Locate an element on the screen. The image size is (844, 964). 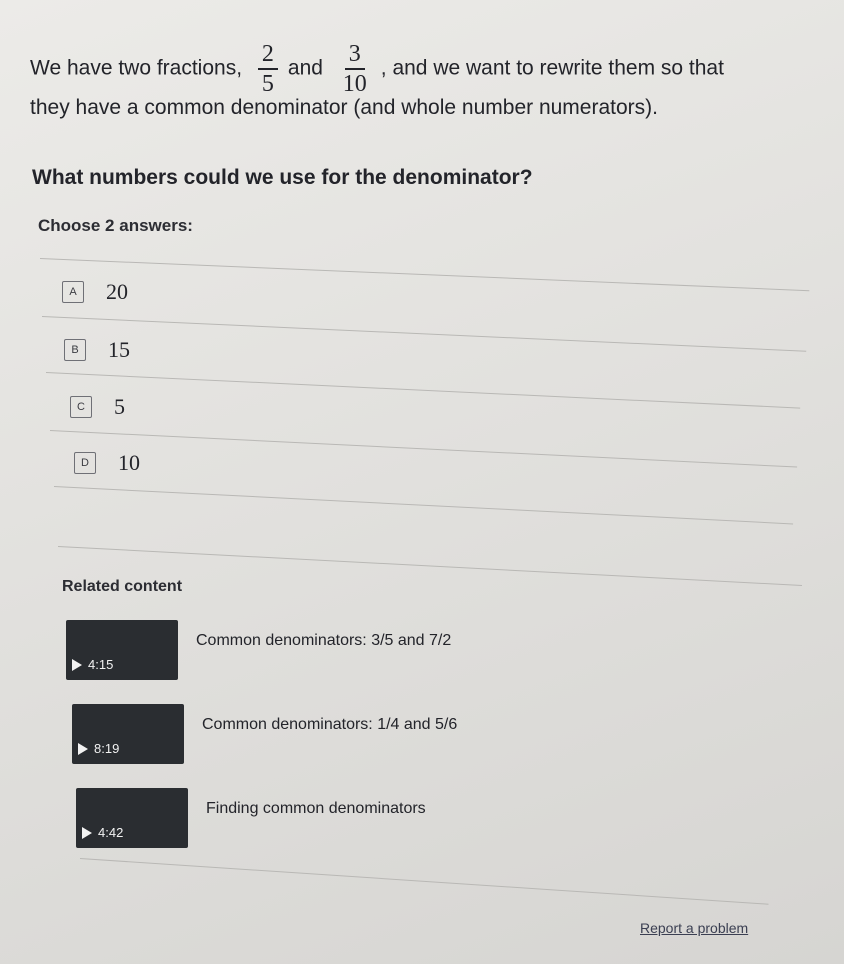
question-line-1-end: , and we want to rewrite them so that is located at coordinates (552, 68).